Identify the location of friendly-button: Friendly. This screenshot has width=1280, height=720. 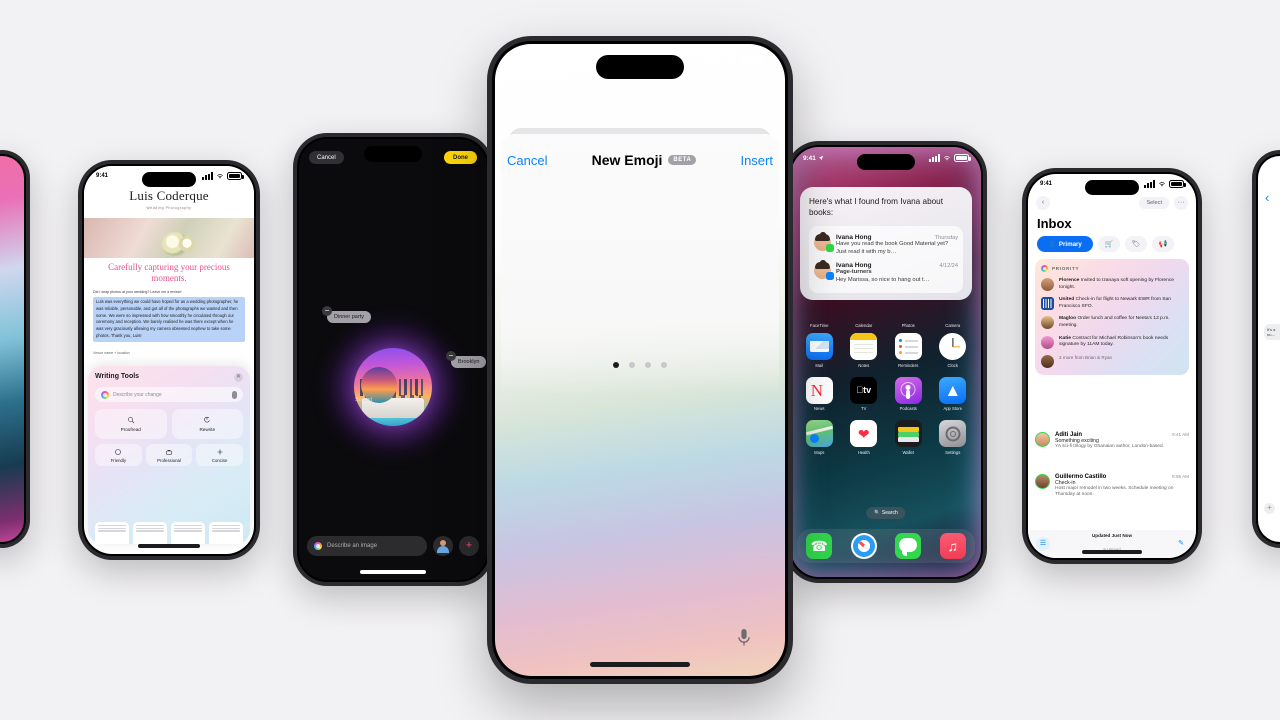
(118, 455).